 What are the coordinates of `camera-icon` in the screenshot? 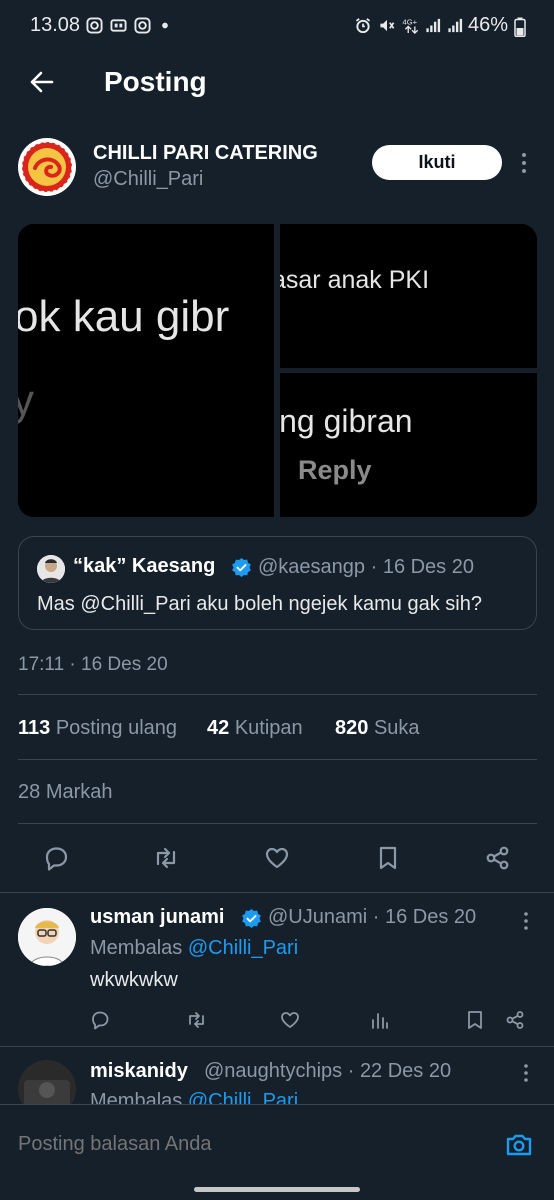 It's located at (519, 1144).